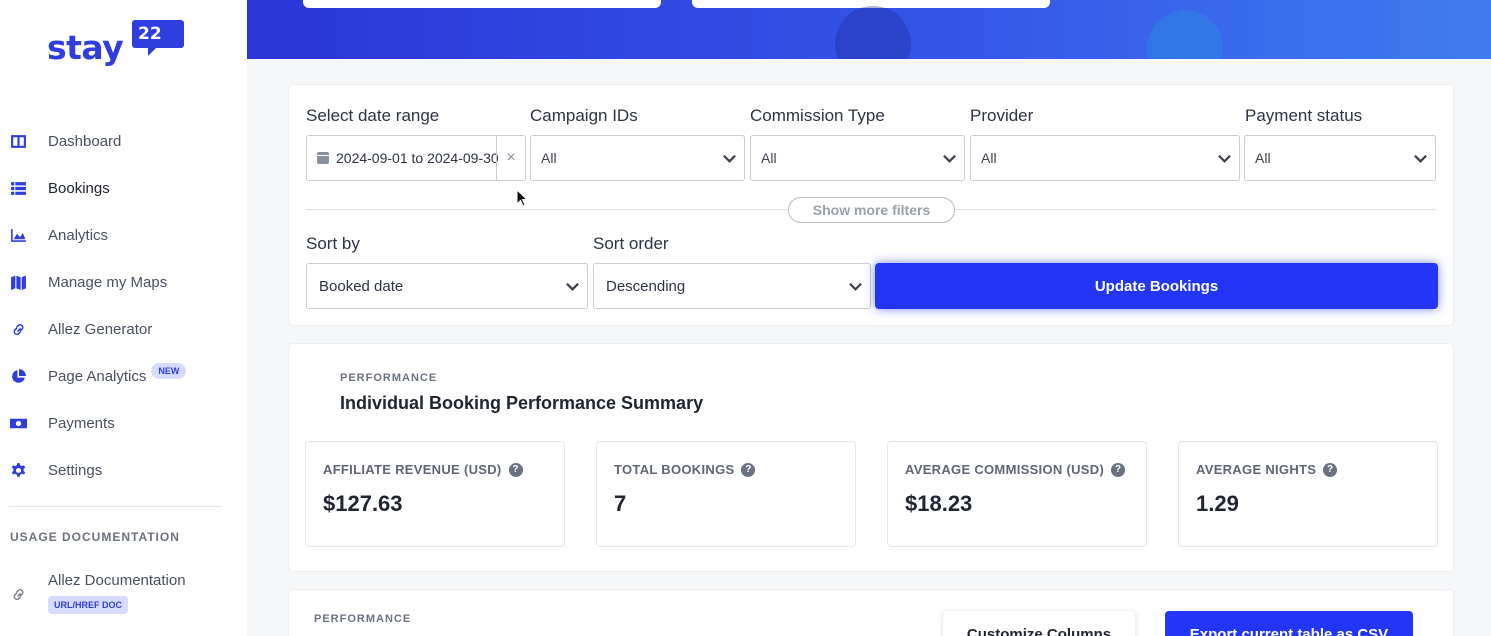 Image resolution: width=1491 pixels, height=636 pixels. What do you see at coordinates (81, 423) in the screenshot?
I see `sidebar-item-label: Payments` at bounding box center [81, 423].